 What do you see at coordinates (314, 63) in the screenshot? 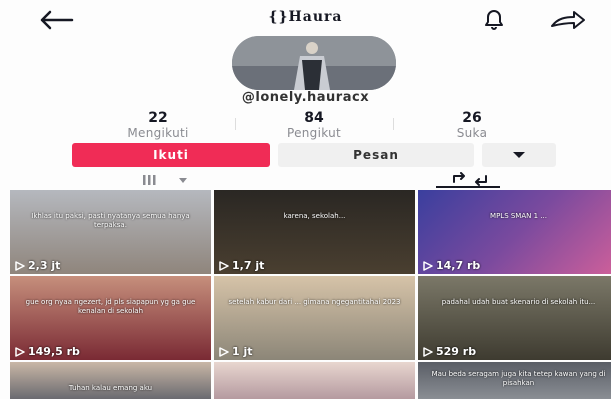
I see `avatar` at bounding box center [314, 63].